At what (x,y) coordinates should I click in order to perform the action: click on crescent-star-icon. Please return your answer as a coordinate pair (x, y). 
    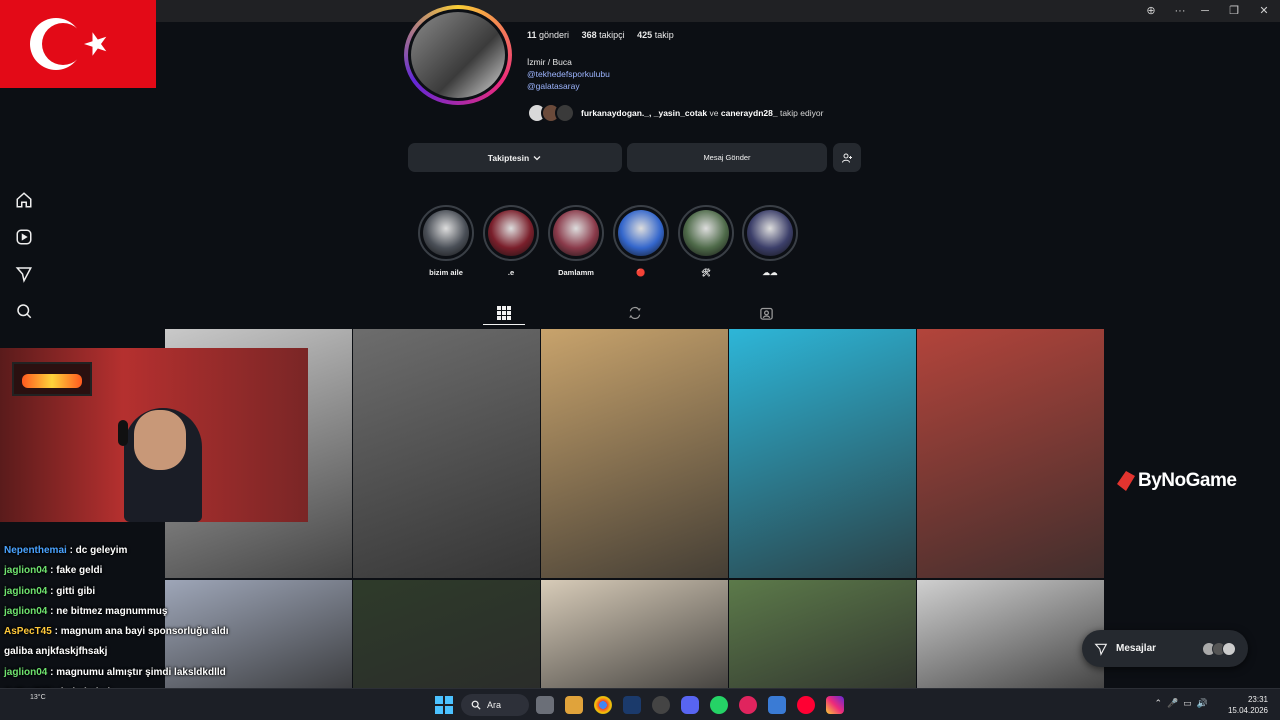
    Looking at the image, I should click on (68, 44).